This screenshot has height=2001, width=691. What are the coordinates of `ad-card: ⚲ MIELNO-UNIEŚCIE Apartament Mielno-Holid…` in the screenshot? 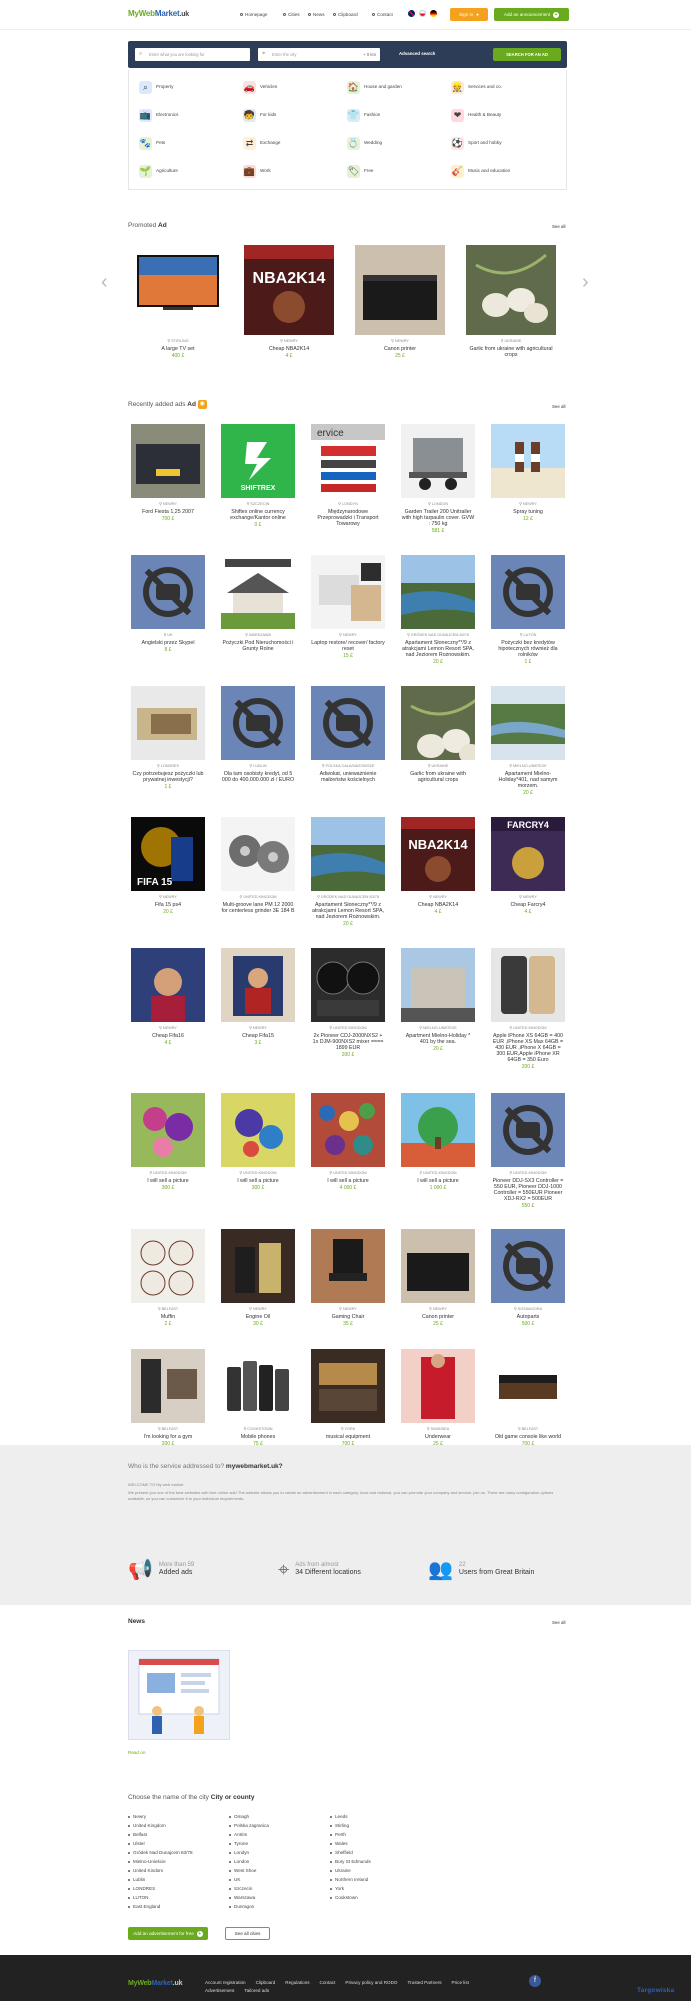 It's located at (528, 741).